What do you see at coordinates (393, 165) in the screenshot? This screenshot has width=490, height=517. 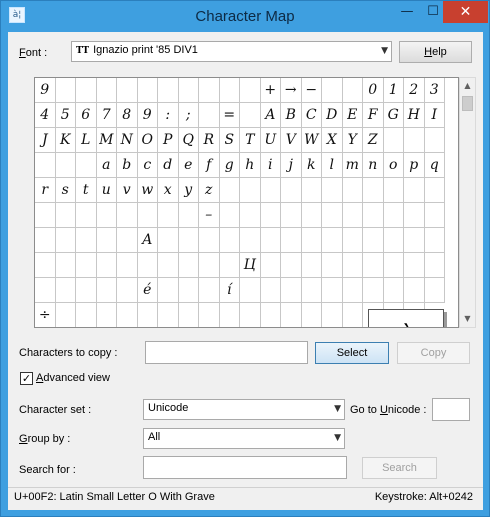 I see `character-cell: o` at bounding box center [393, 165].